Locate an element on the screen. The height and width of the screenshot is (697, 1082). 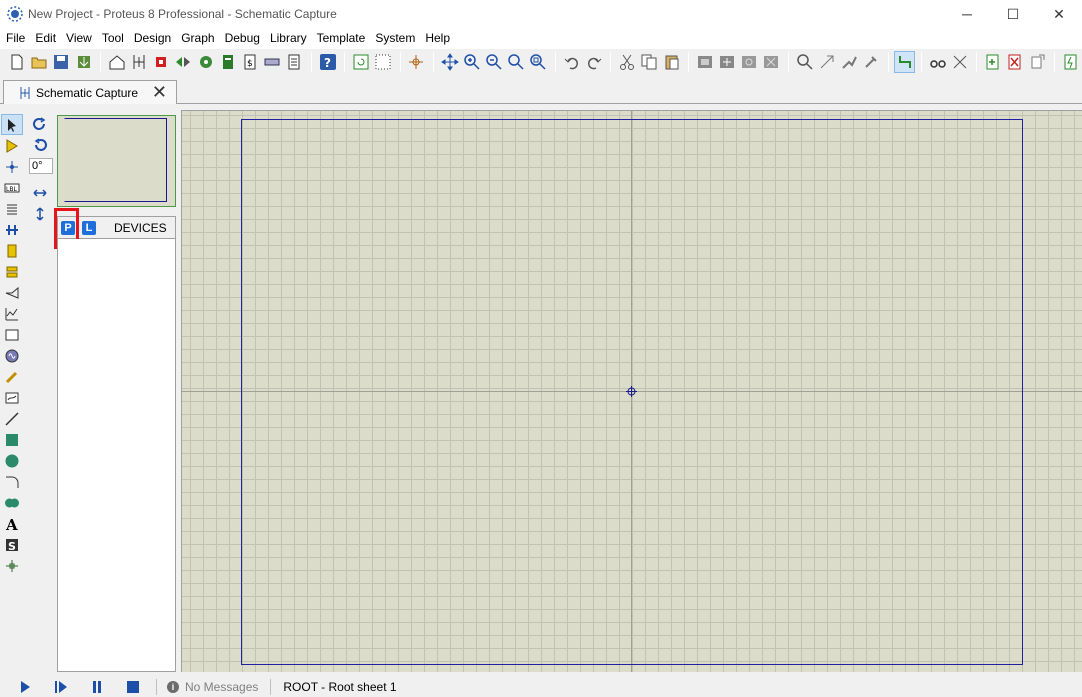
import-icon is located at coordinates (84, 62).